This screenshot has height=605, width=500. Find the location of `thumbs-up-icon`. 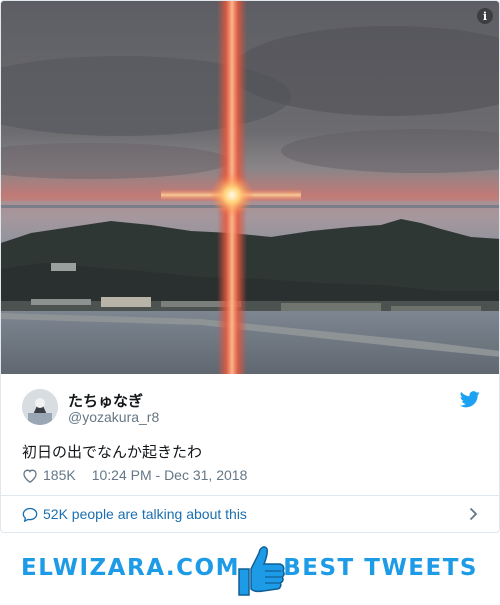

thumbs-up-icon is located at coordinates (261, 571).